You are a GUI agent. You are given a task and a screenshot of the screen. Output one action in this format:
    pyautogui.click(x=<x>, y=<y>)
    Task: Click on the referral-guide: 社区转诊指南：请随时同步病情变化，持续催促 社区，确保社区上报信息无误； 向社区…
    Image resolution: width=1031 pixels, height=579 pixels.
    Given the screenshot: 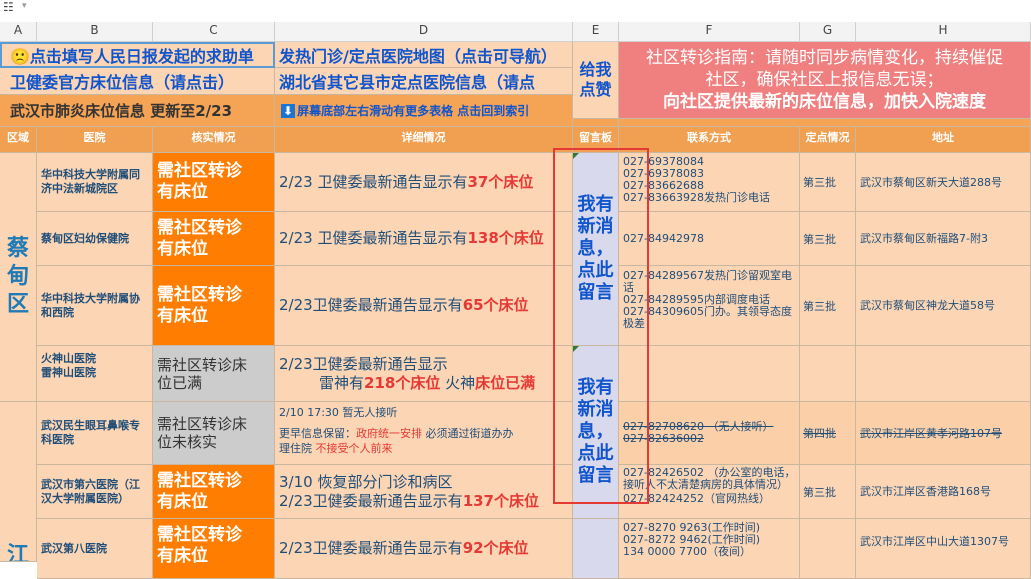 What is the action you would take?
    pyautogui.click(x=825, y=80)
    